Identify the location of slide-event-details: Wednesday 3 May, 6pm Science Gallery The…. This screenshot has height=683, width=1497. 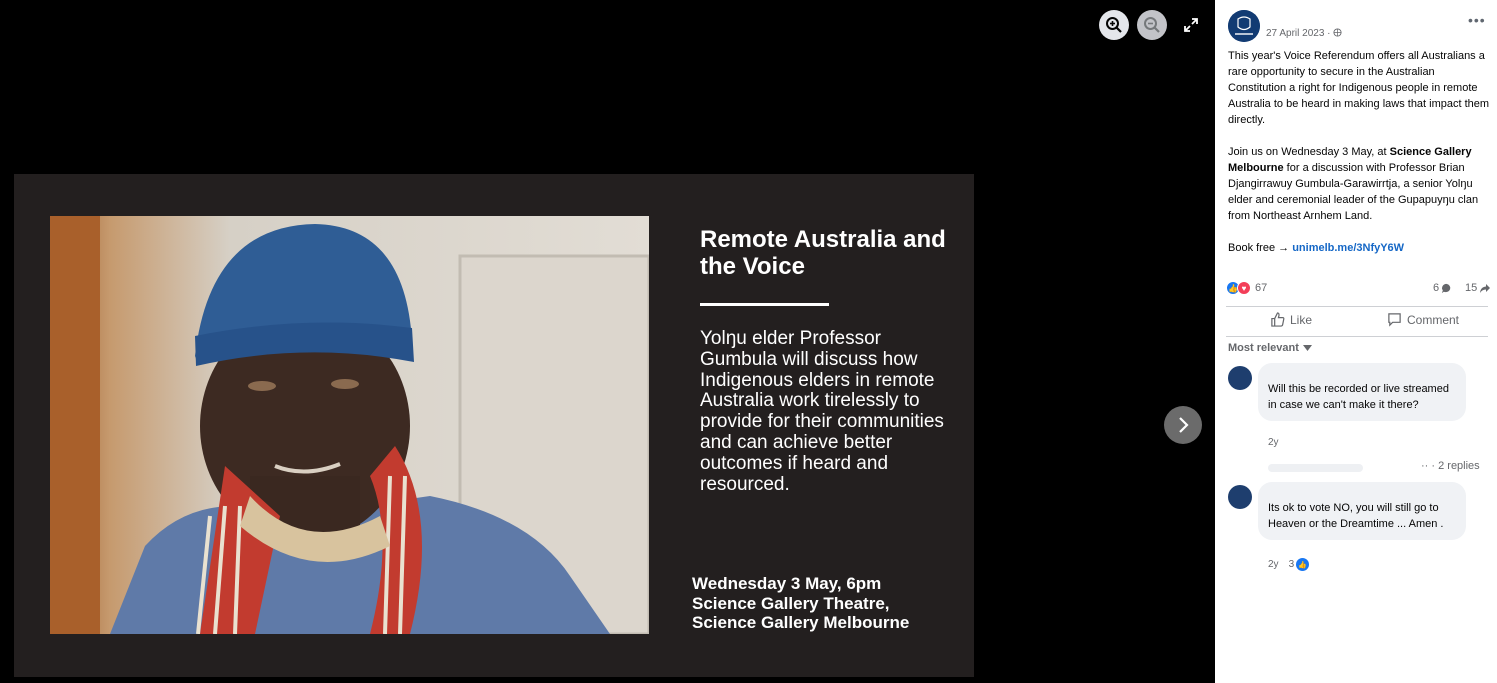
(827, 603).